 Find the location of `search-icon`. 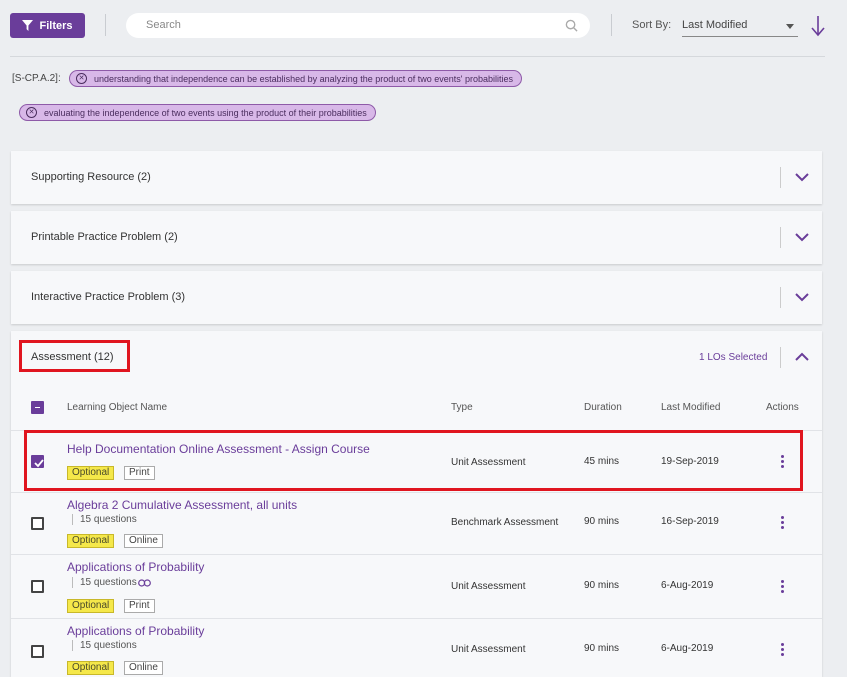

search-icon is located at coordinates (571, 25).